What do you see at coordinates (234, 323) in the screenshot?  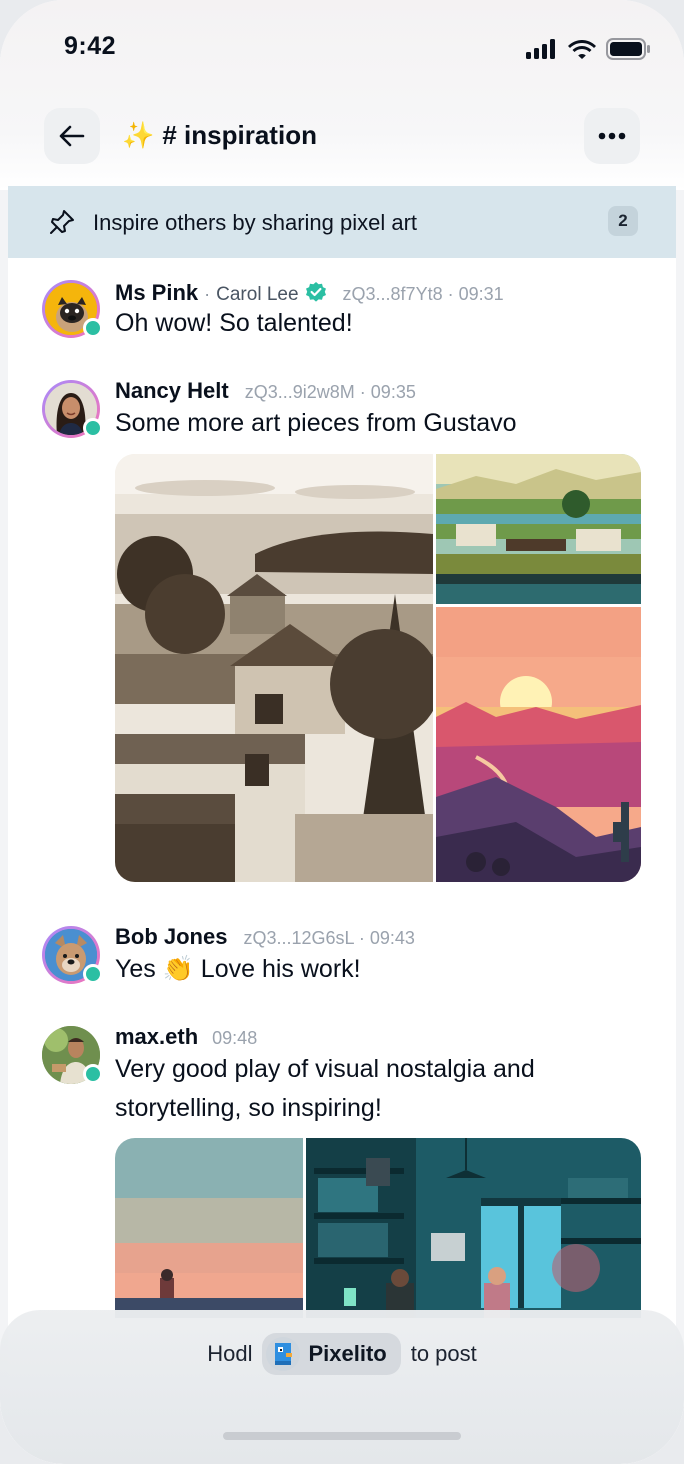 I see `message-text: Oh wow! So talented!` at bounding box center [234, 323].